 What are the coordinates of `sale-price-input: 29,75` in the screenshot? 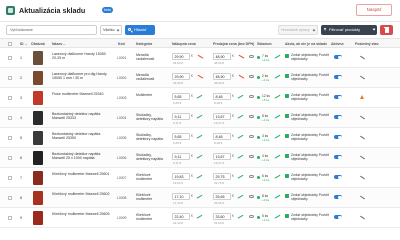 It's located at (222, 176).